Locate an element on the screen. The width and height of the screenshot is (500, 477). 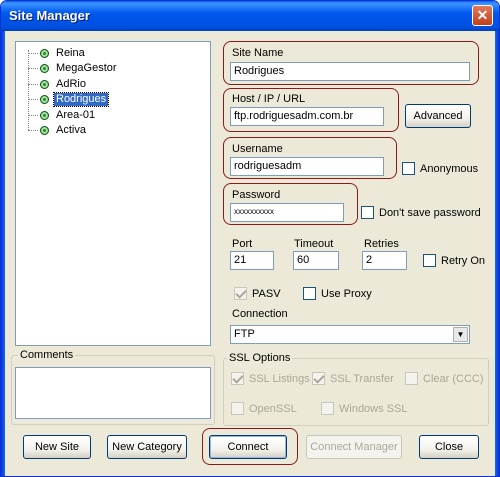
username-field: rodriguesadm is located at coordinates (307, 166).